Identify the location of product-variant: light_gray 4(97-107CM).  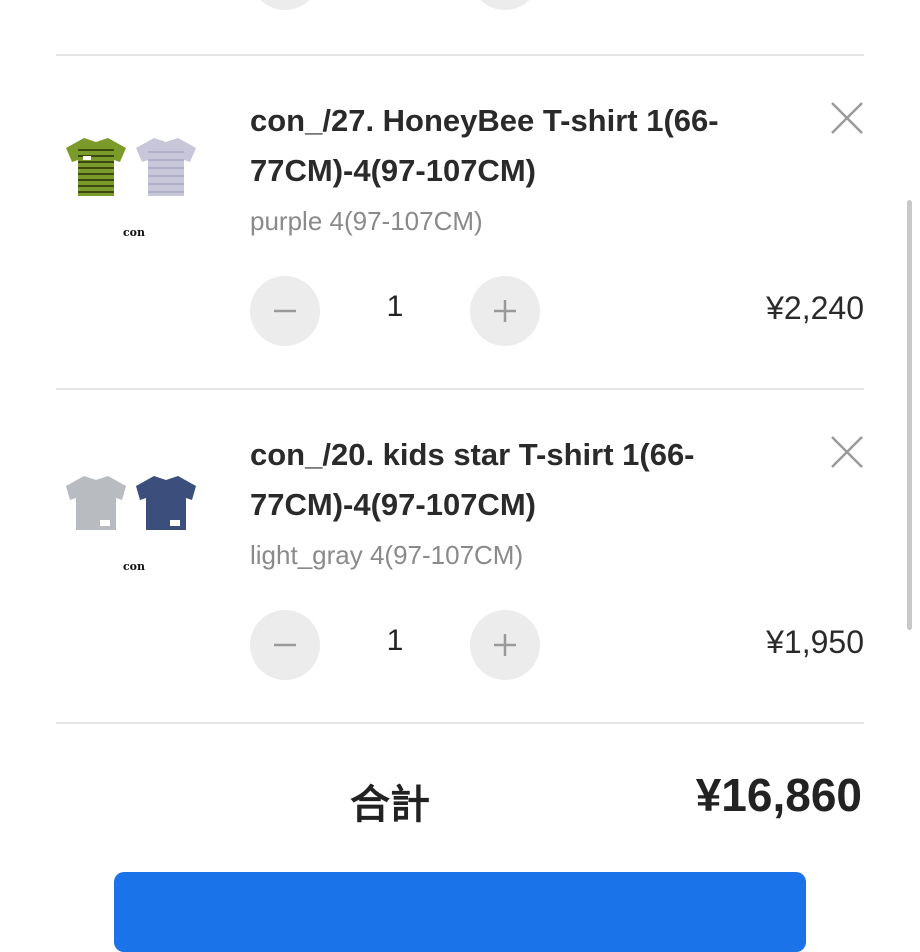
(387, 555).